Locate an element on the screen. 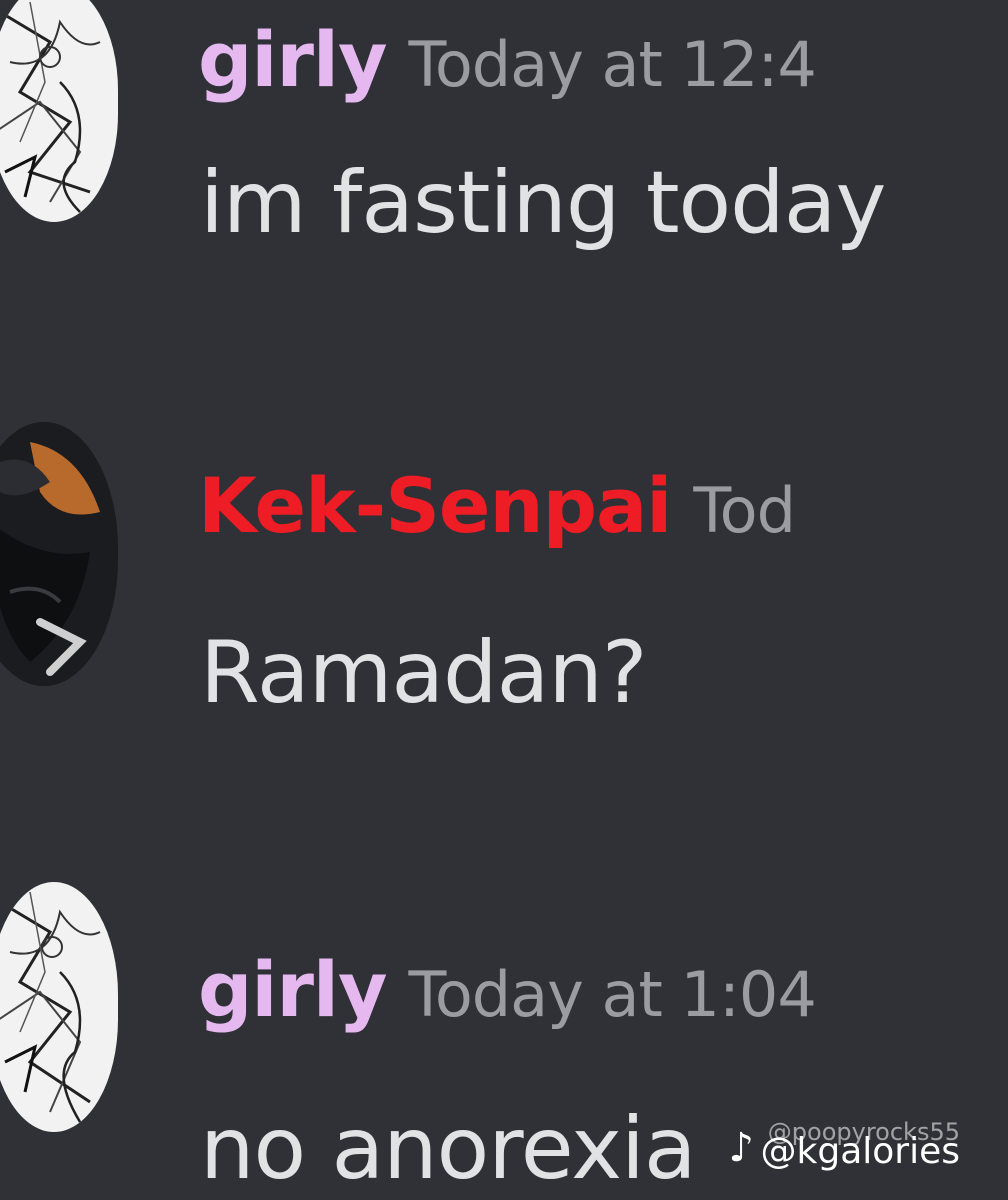 This screenshot has height=1200, width=1008. message-content: no anorexia is located at coordinates (448, 1149).